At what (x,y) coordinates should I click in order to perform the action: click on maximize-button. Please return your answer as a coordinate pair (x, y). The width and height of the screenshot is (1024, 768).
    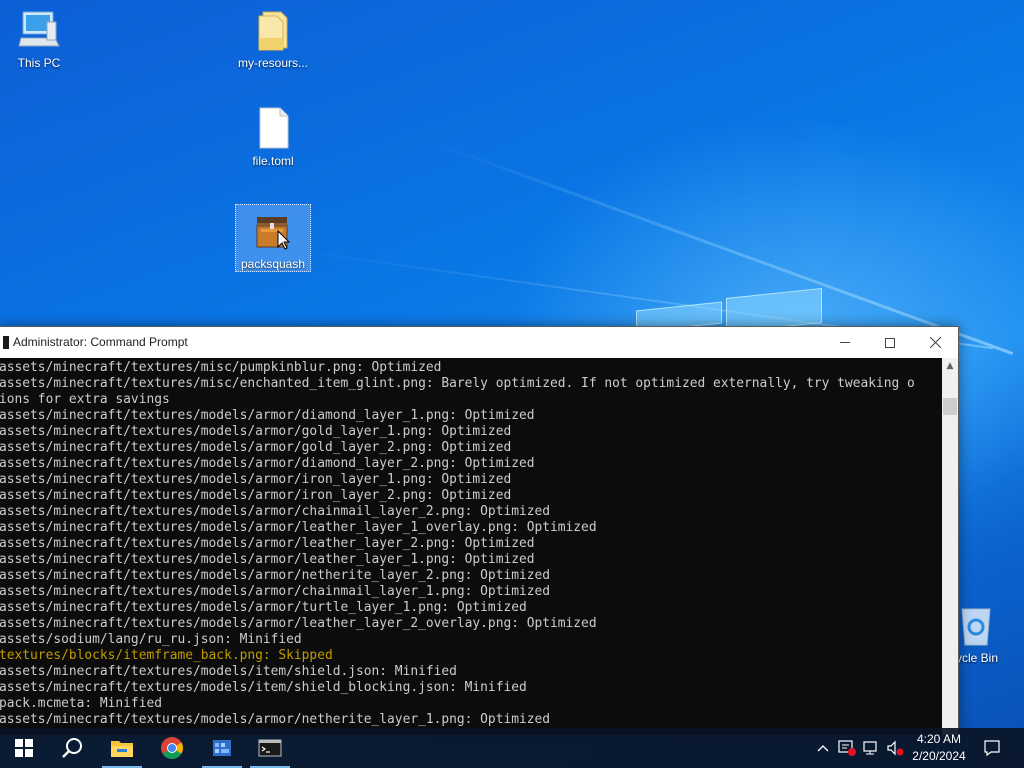
    Looking at the image, I should click on (890, 342).